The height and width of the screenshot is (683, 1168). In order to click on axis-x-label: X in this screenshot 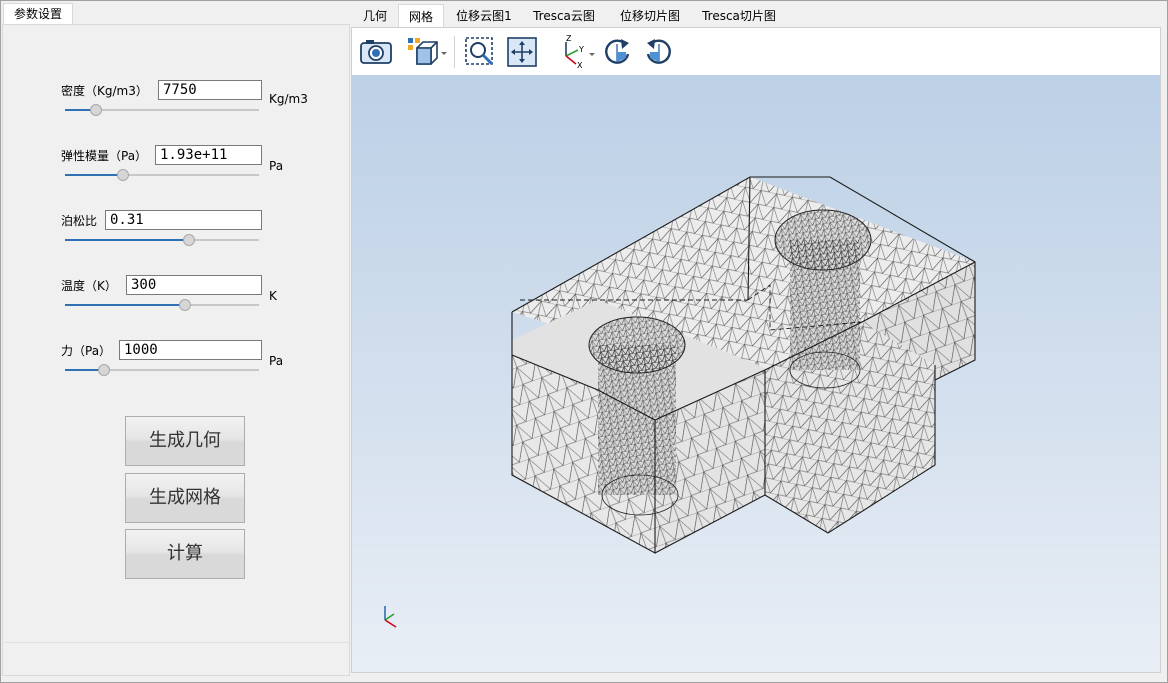, I will do `click(580, 65)`.